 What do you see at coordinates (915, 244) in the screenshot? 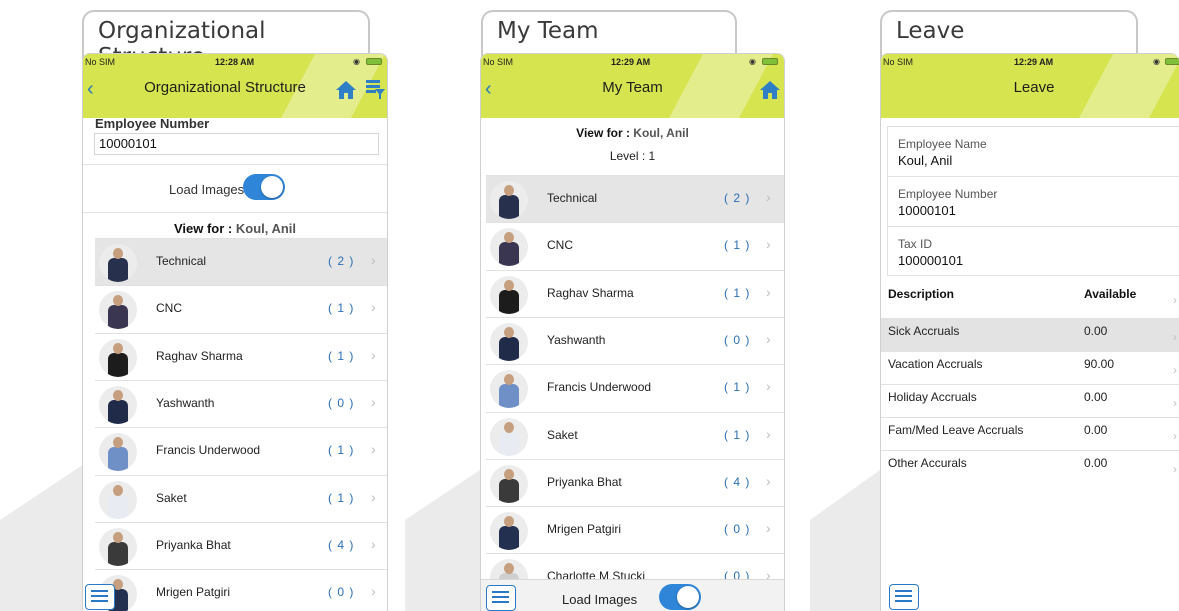
I see `tax-id-label: Tax ID` at bounding box center [915, 244].